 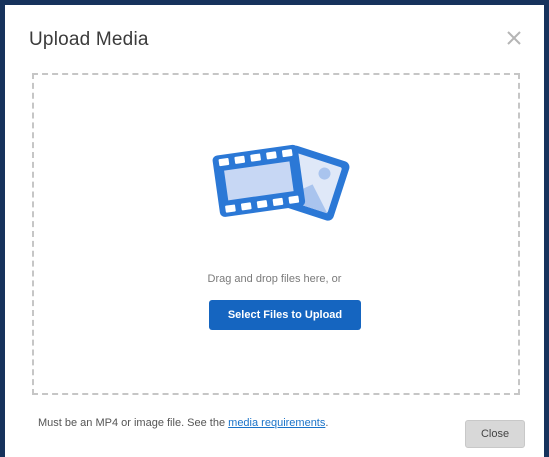 What do you see at coordinates (274, 279) in the screenshot?
I see `drop-instruction: Drag and drop files here, or` at bounding box center [274, 279].